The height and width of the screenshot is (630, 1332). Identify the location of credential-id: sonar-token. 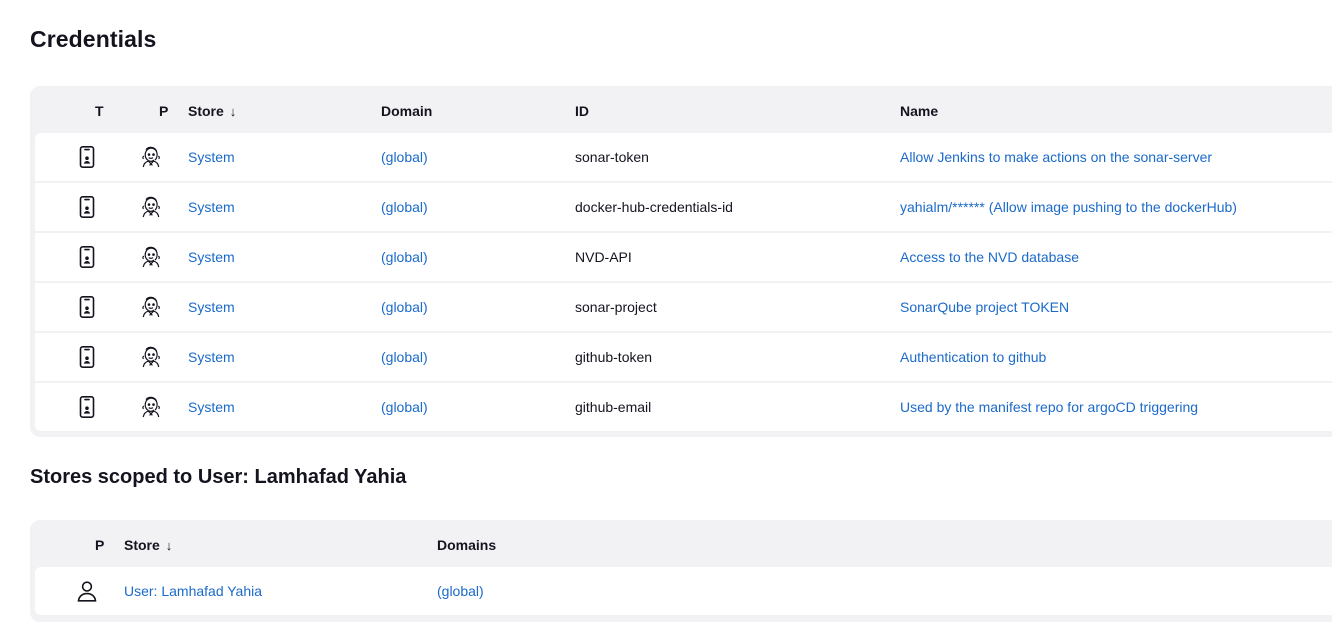
(612, 157).